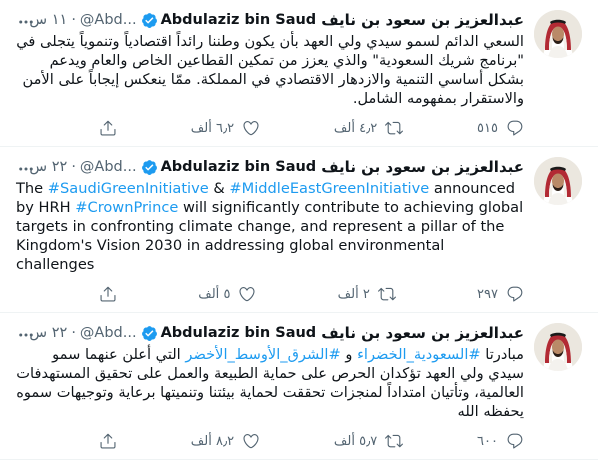  Describe the element at coordinates (355, 441) in the screenshot. I see `retweet-count: ٥٫٧ ألف` at that location.